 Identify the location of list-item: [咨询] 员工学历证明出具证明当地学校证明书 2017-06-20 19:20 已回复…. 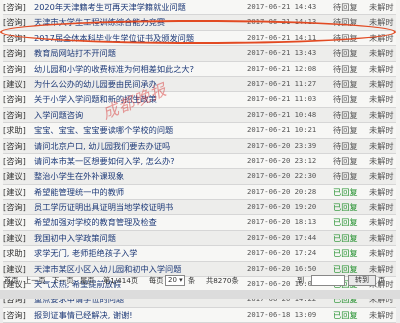
(199, 208).